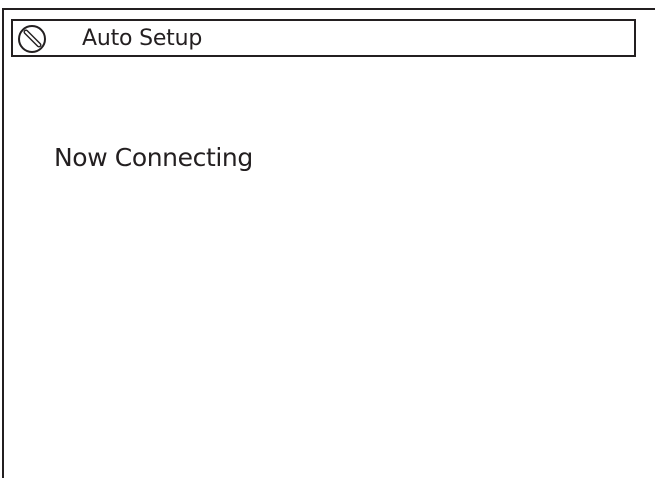 The height and width of the screenshot is (478, 655). Describe the element at coordinates (142, 38) in the screenshot. I see `window-title: Auto Setup` at that location.